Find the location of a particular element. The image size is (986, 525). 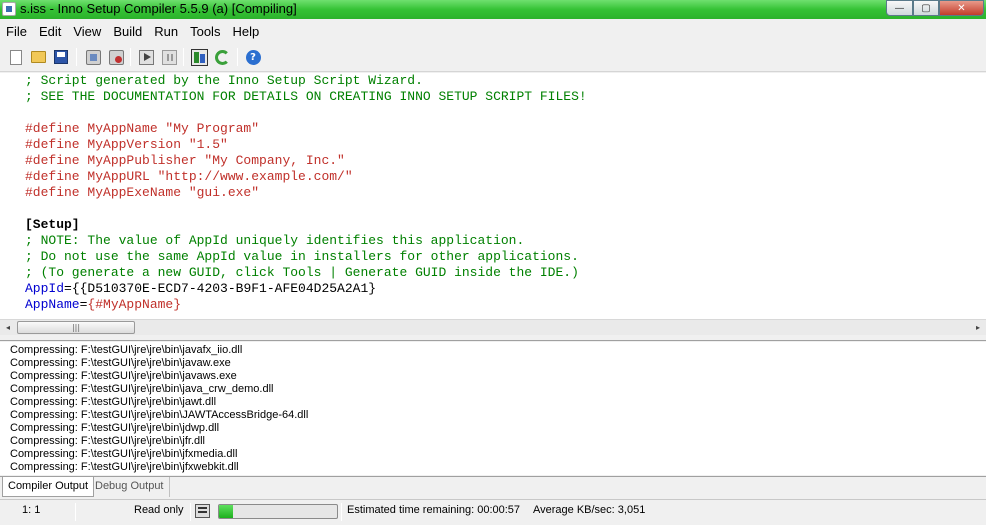

time-remaining: Estimated time remaining: 00:00:57 is located at coordinates (434, 510).